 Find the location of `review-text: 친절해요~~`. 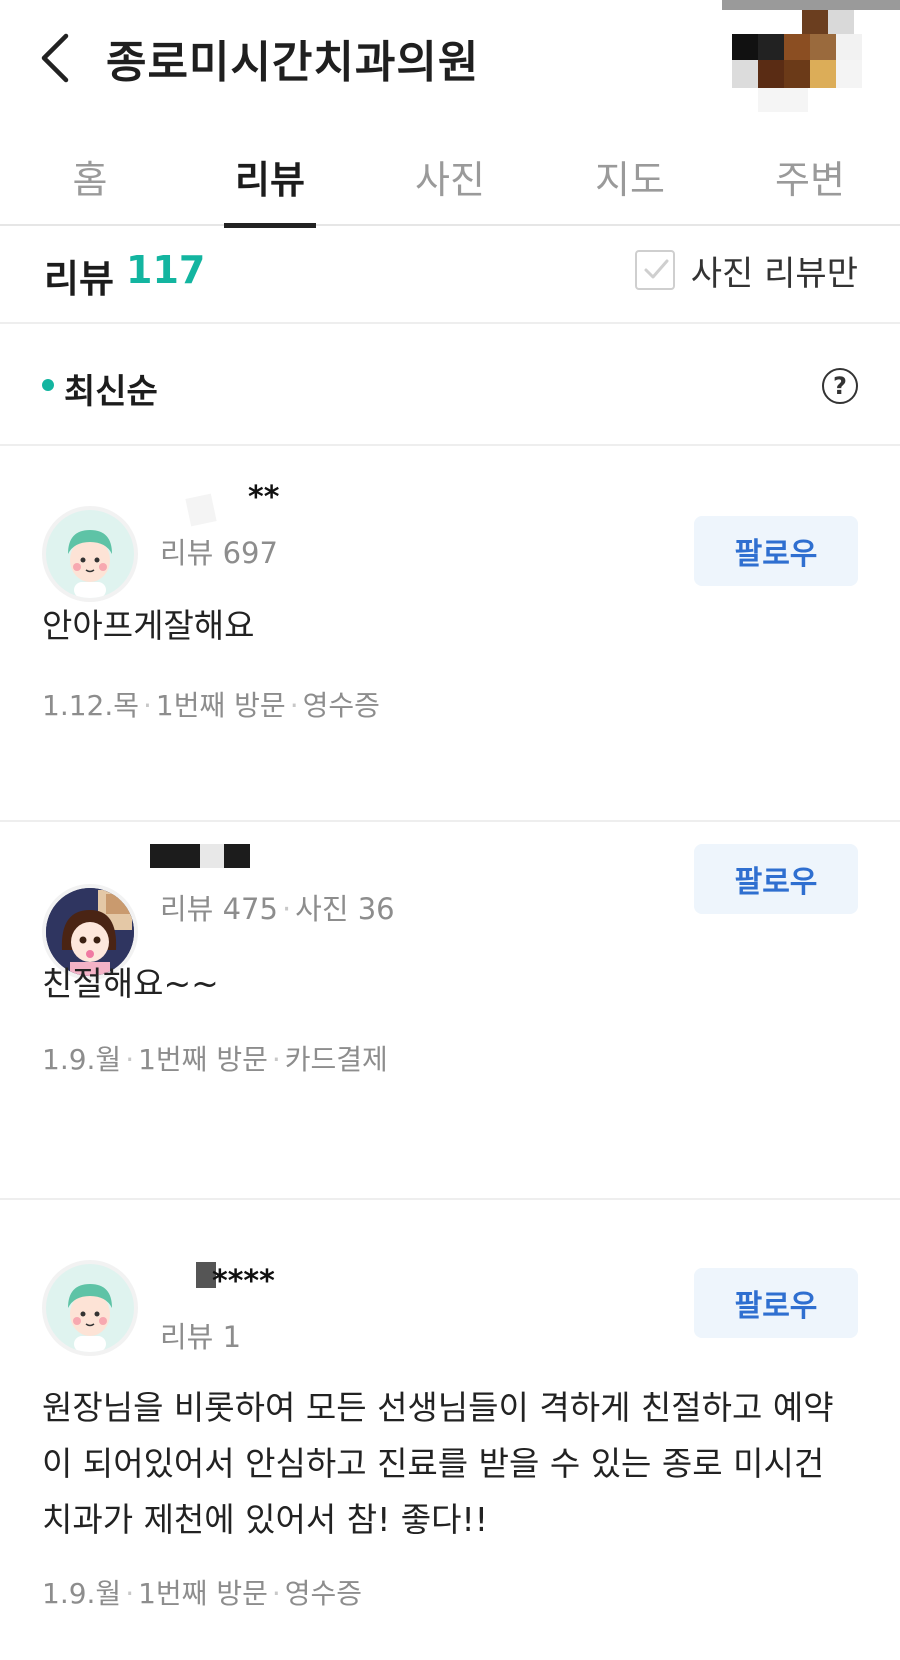

review-text: 친절해요~~ is located at coordinates (130, 983).